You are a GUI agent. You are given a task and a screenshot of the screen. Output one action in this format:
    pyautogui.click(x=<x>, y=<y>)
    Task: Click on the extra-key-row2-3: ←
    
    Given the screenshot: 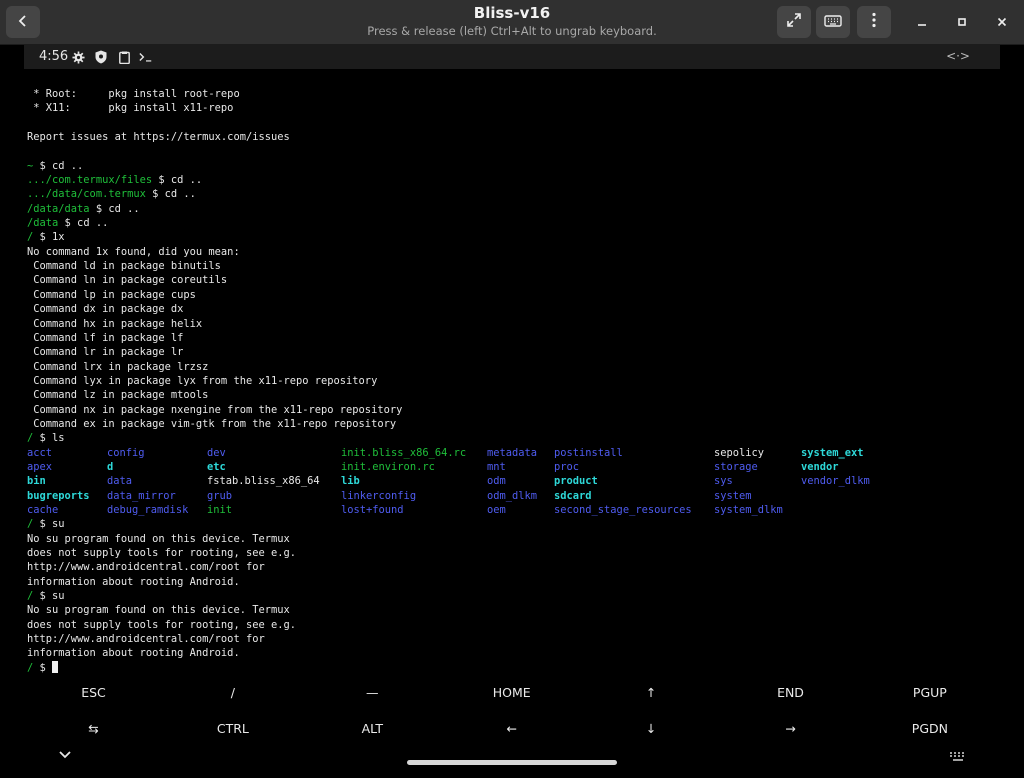 What is the action you would take?
    pyautogui.click(x=511, y=728)
    